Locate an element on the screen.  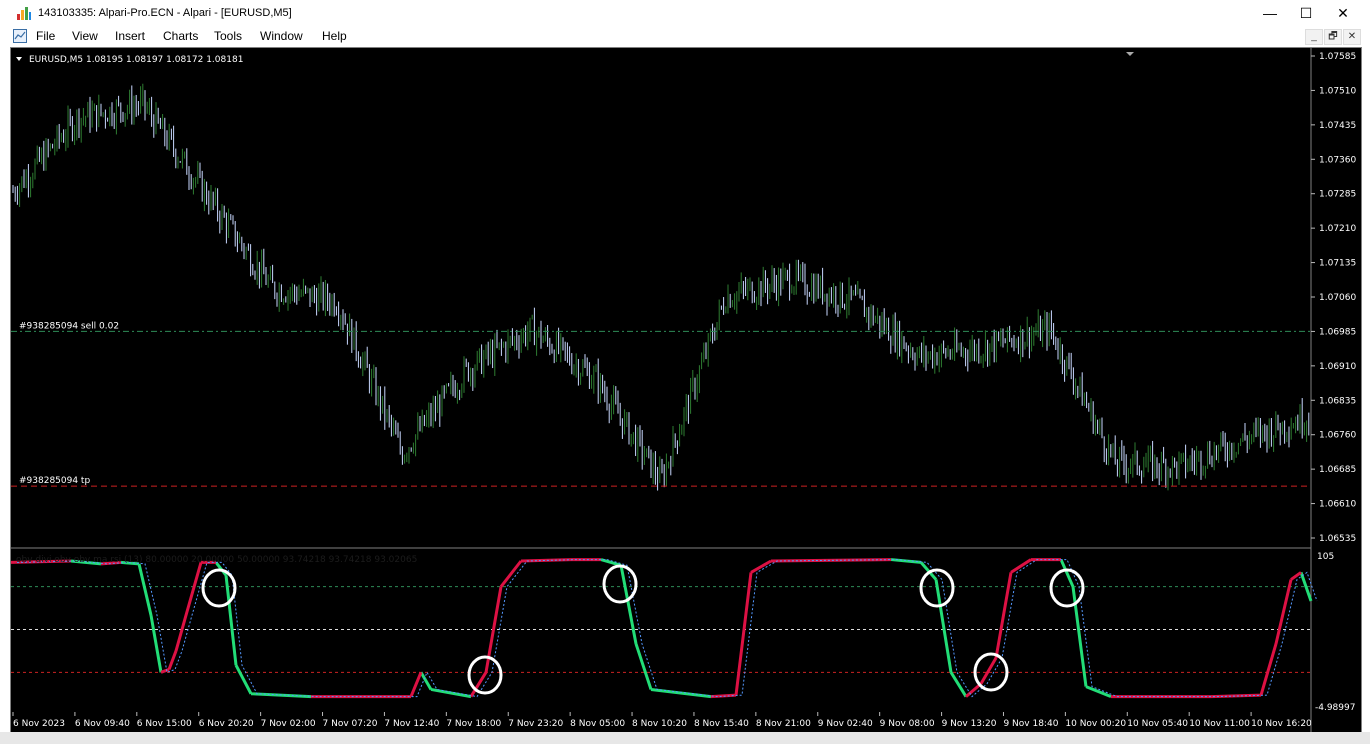
price-axis-label: 1.07135 is located at coordinates (1337, 264).